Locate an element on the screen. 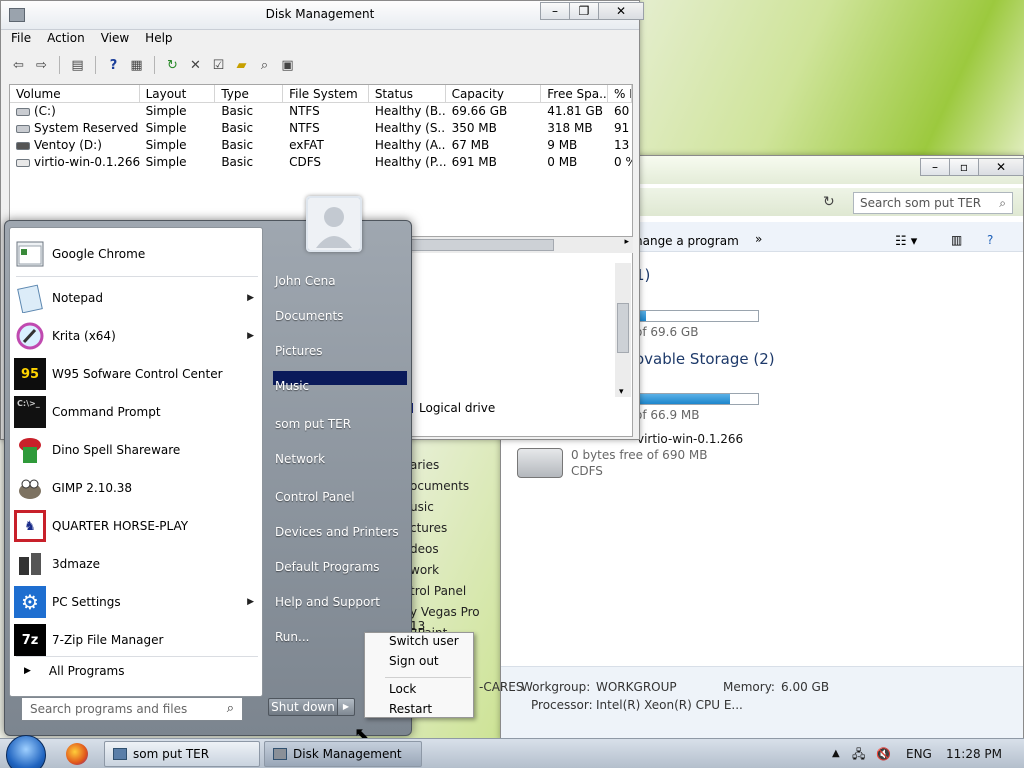  taskbar-button-disk-management: Disk Management is located at coordinates (343, 754).